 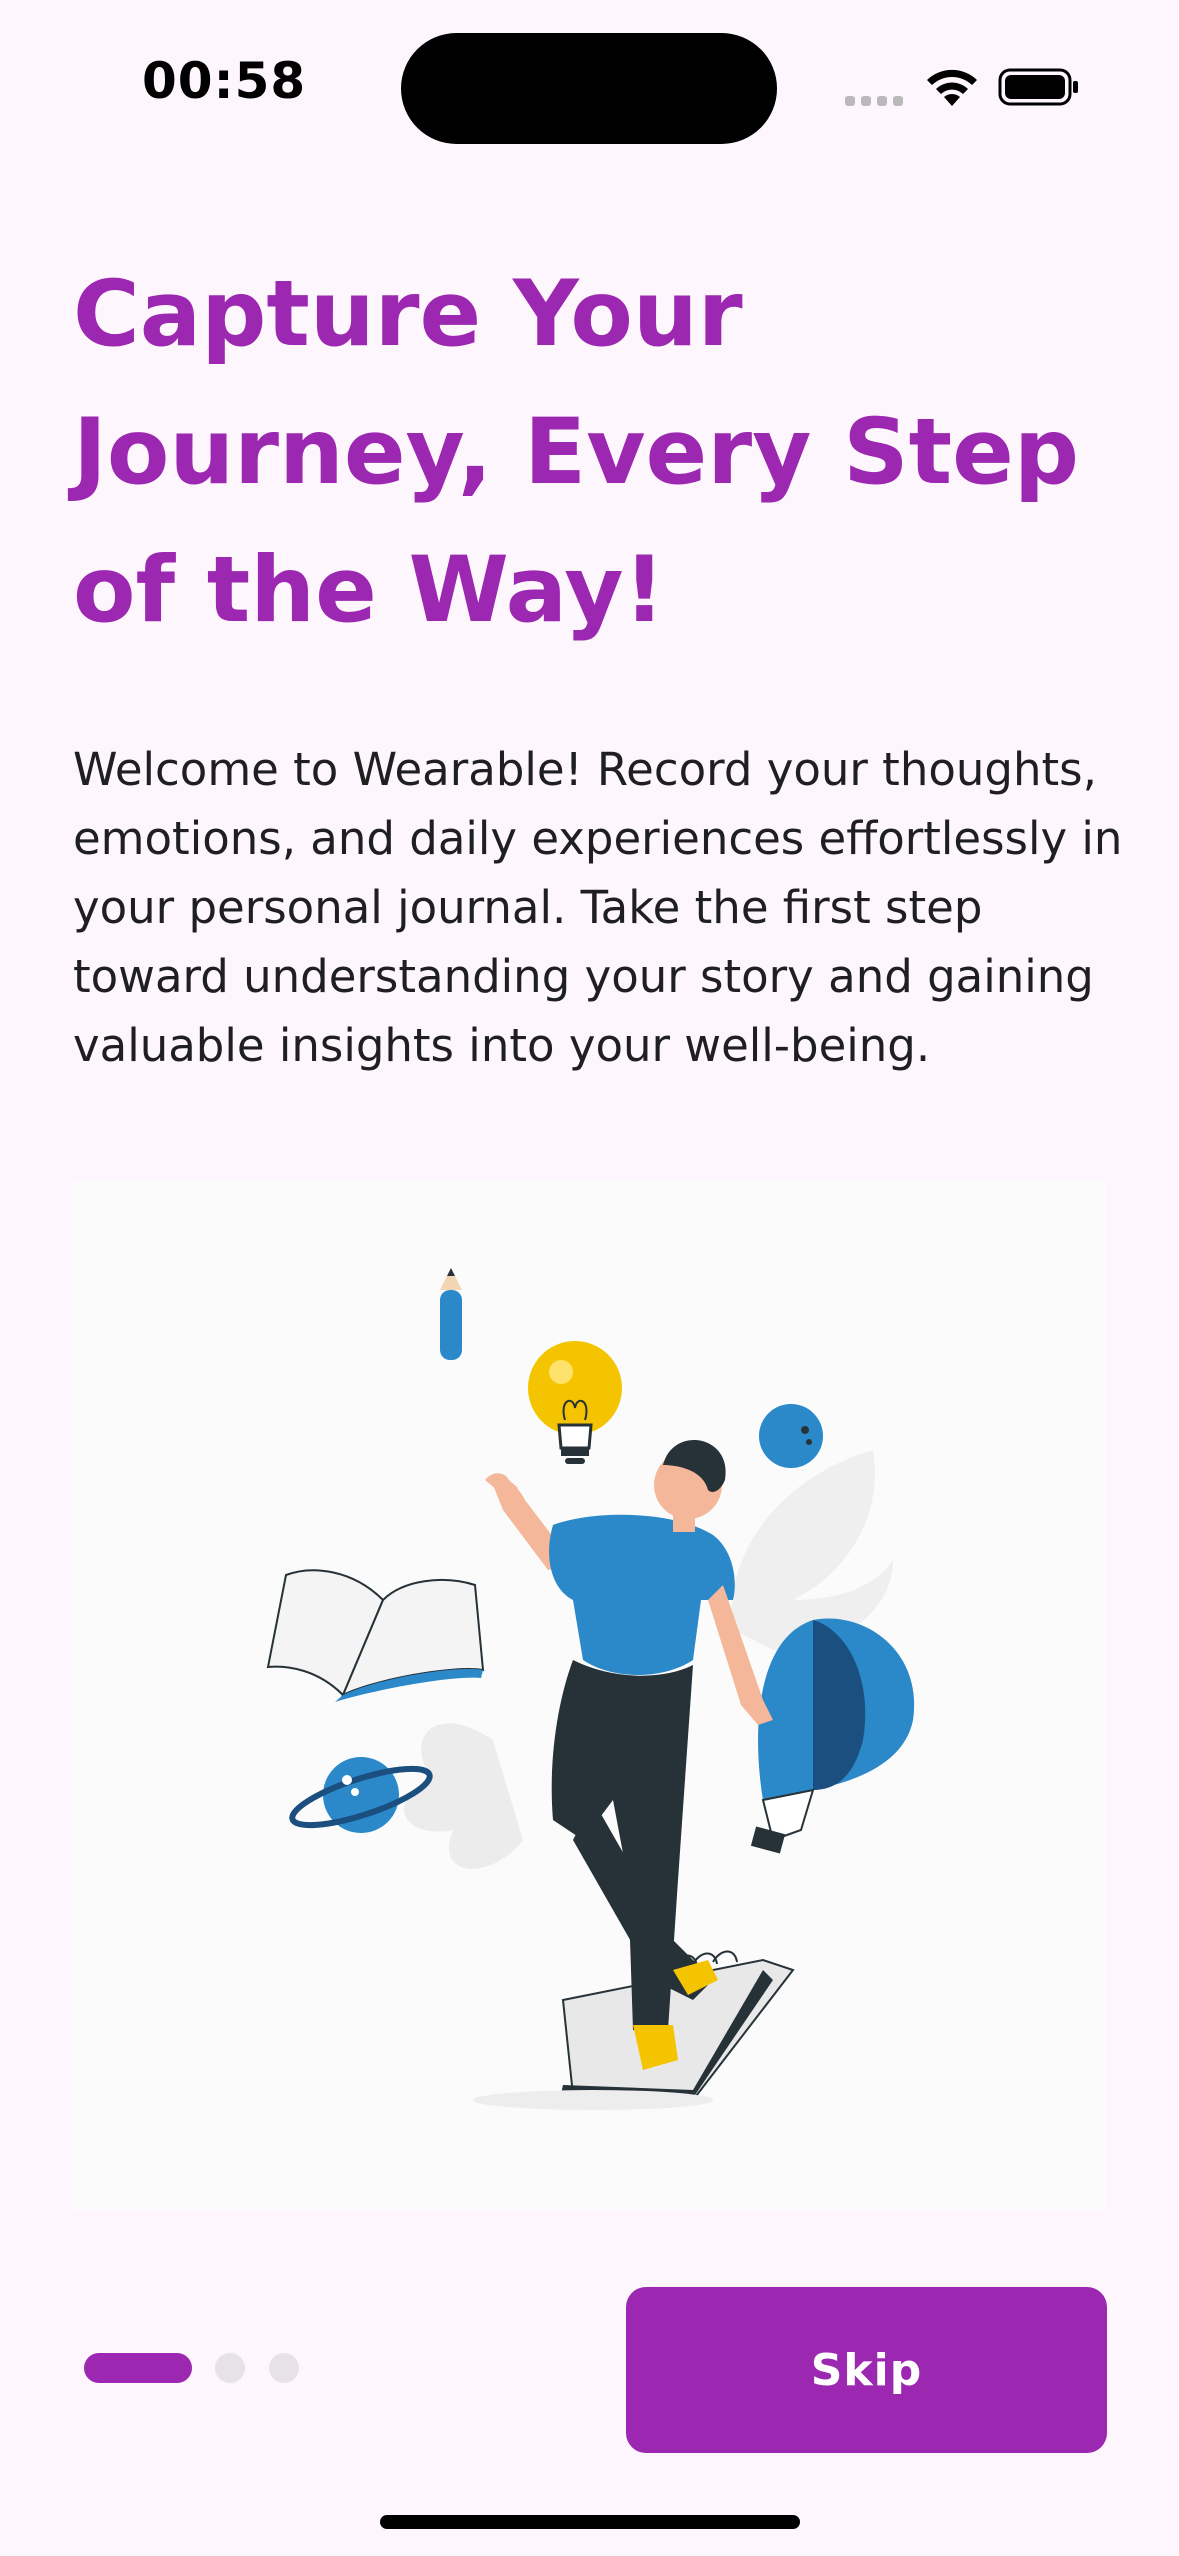 What do you see at coordinates (812, 1550) in the screenshot?
I see `leaf-icon` at bounding box center [812, 1550].